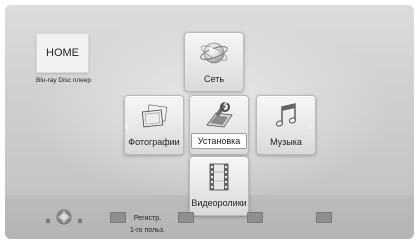 Image resolution: width=419 pixels, height=244 pixels. What do you see at coordinates (324, 217) in the screenshot?
I see `blue-key-icon` at bounding box center [324, 217].